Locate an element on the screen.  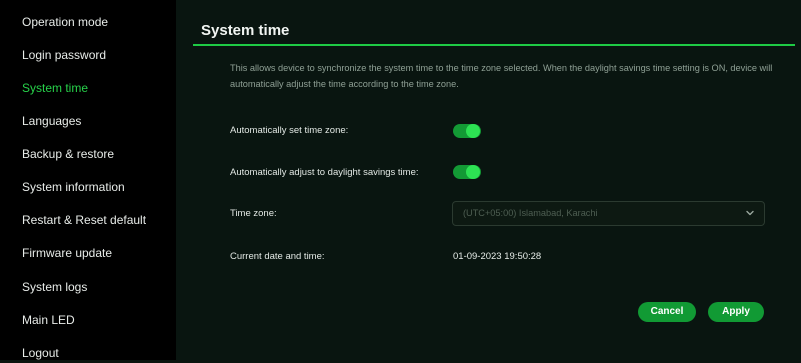
time-zone-label: Time zone: is located at coordinates (253, 213).